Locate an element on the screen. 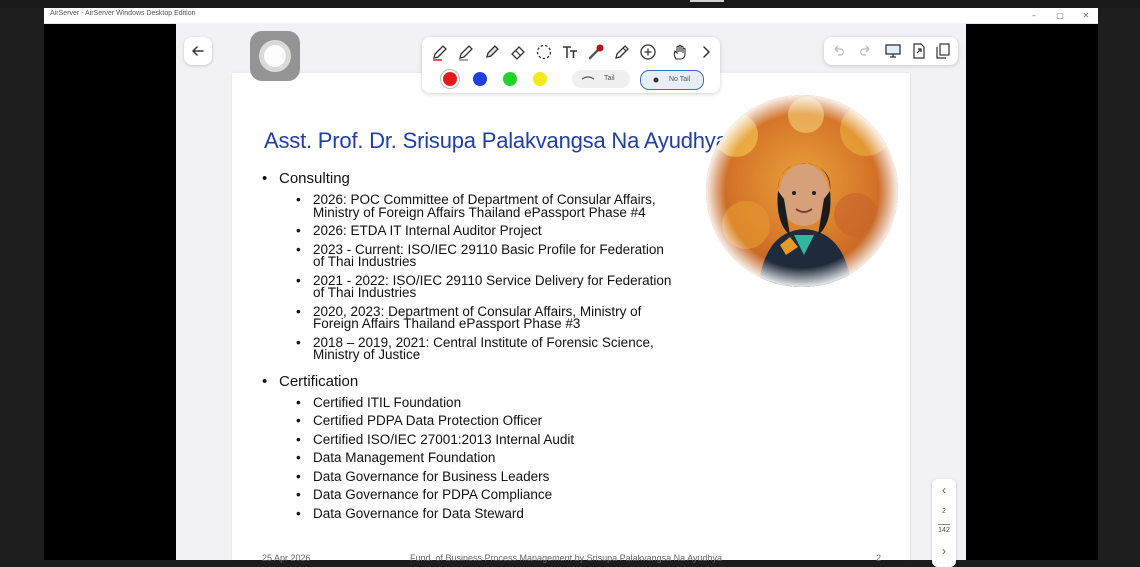 The height and width of the screenshot is (567, 1140). top-notch is located at coordinates (707, 1).